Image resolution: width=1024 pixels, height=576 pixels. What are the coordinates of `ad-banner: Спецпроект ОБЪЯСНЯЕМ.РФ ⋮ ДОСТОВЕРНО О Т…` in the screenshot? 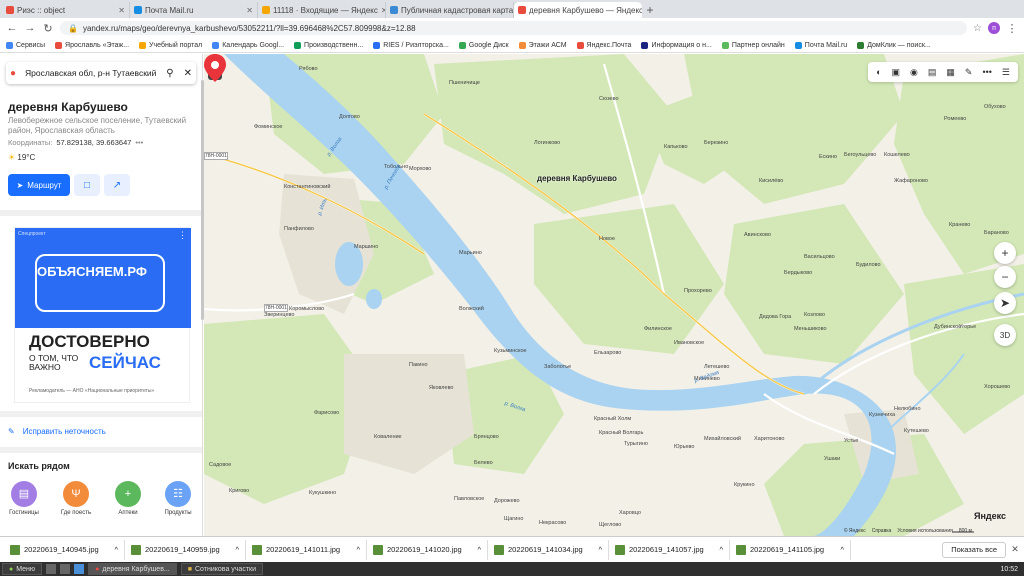 It's located at (102, 315).